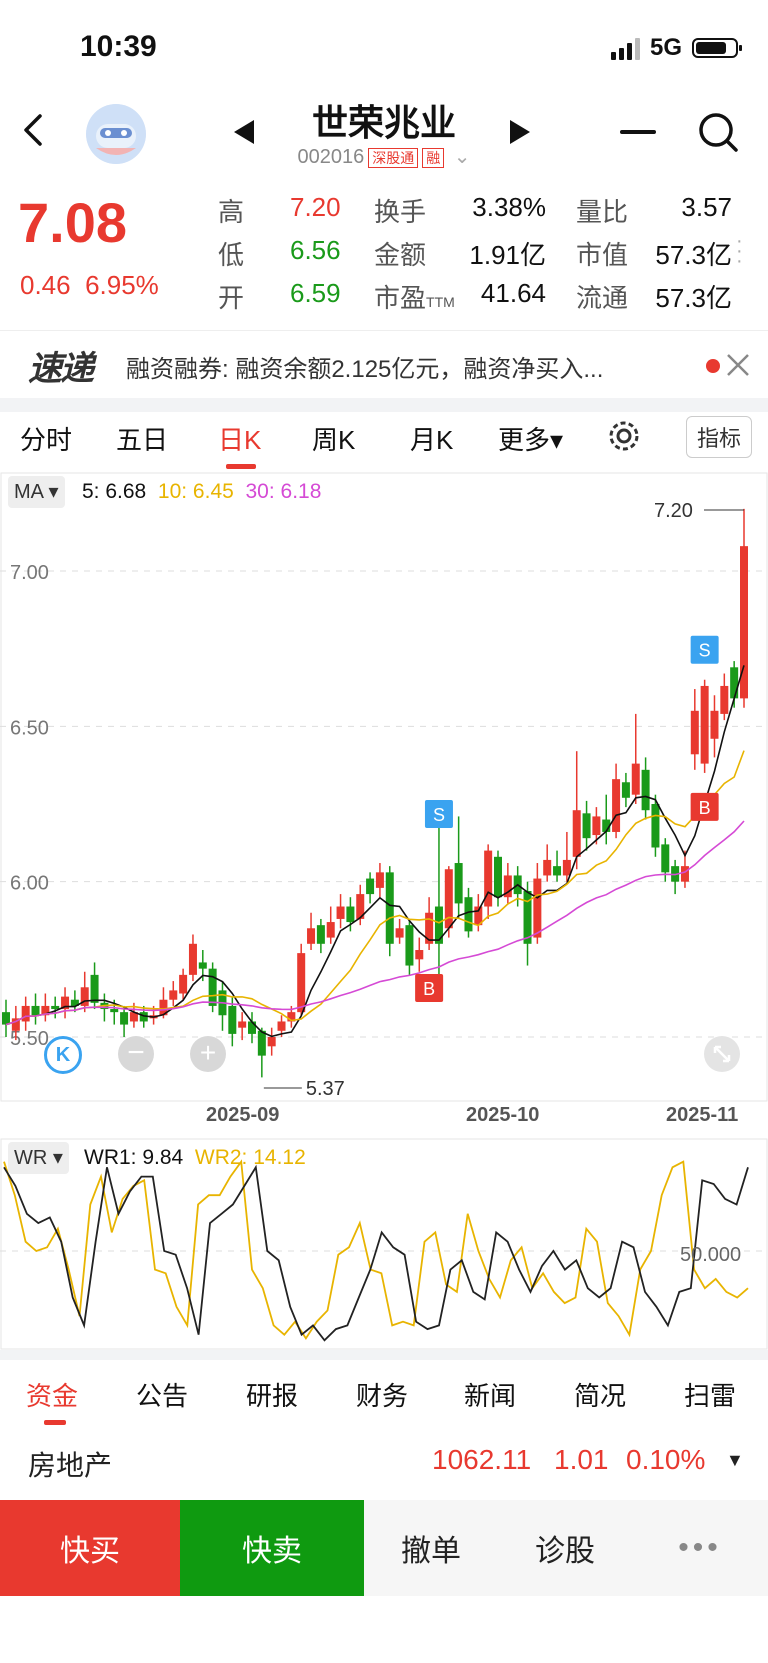  I want to click on tab-profile: 简况, so click(600, 1394).